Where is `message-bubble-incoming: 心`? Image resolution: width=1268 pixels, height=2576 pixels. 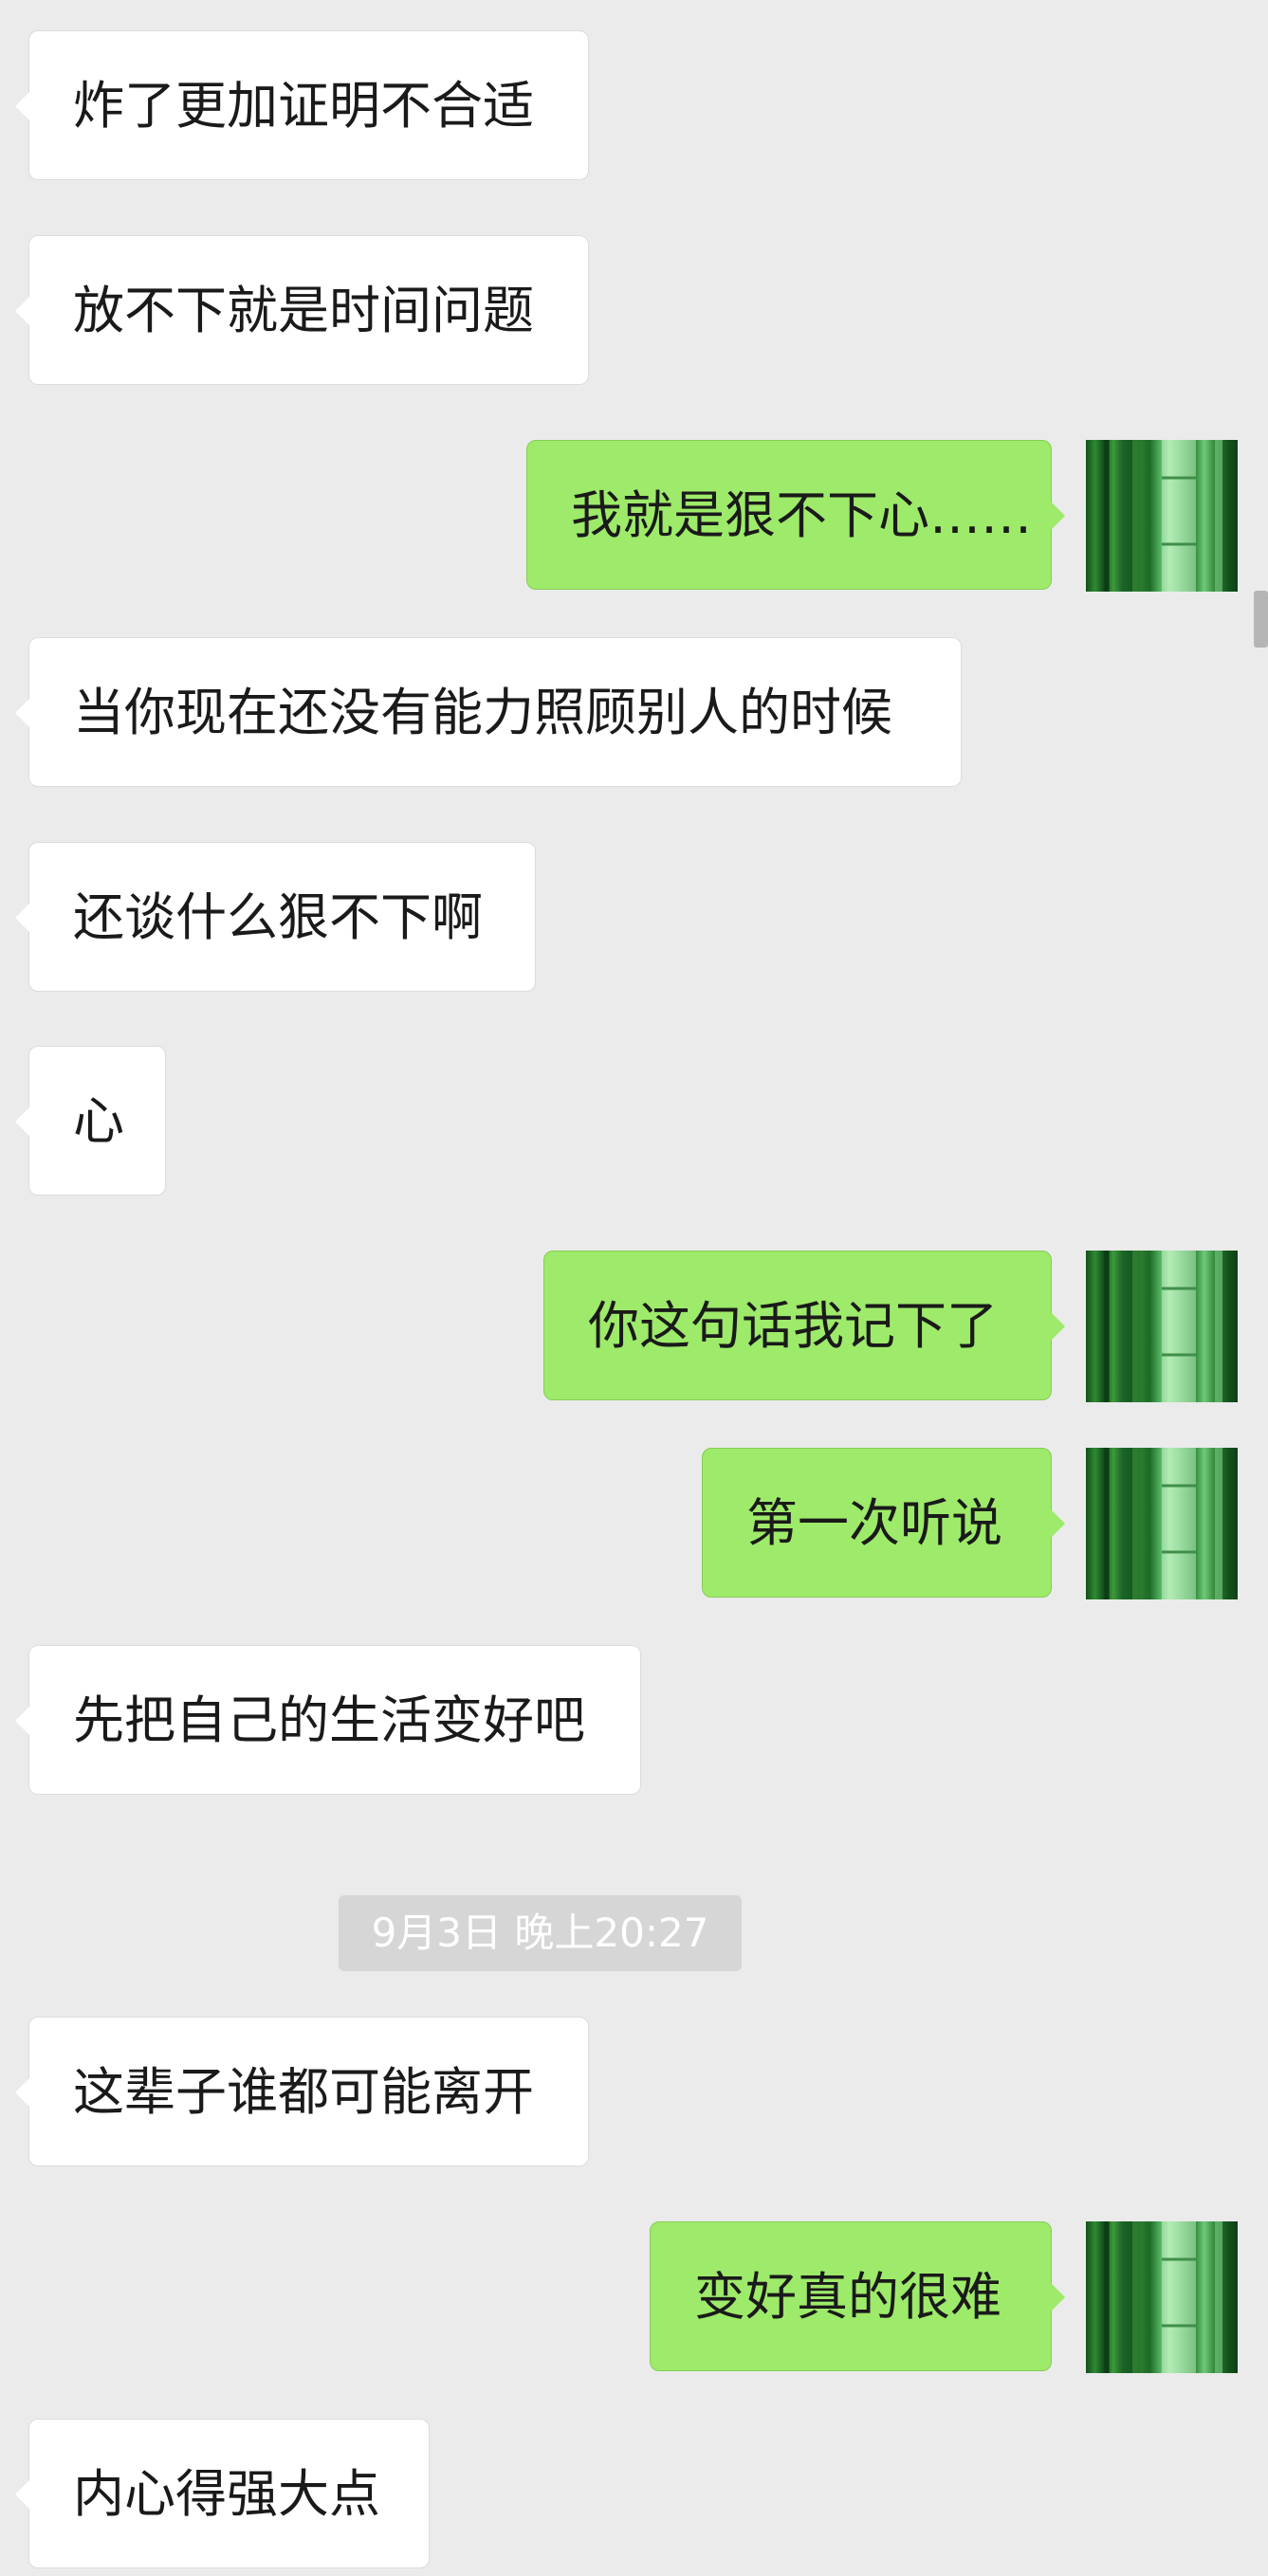
message-bubble-incoming: 心 is located at coordinates (91, 1121).